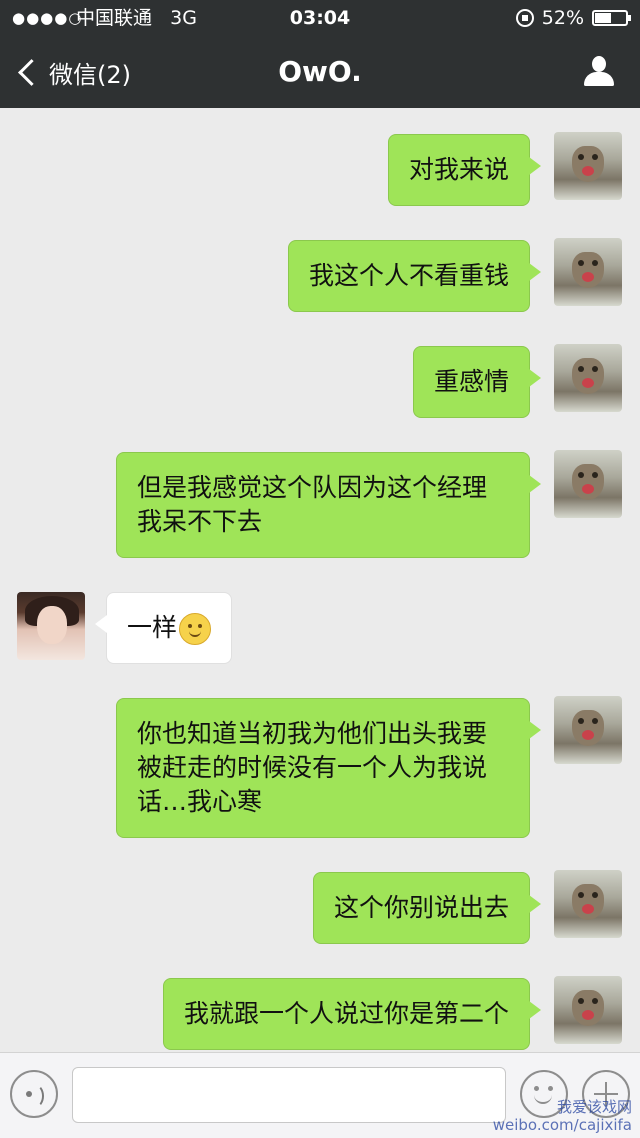  I want to click on message-bubble-received: 一样, so click(163, 628).